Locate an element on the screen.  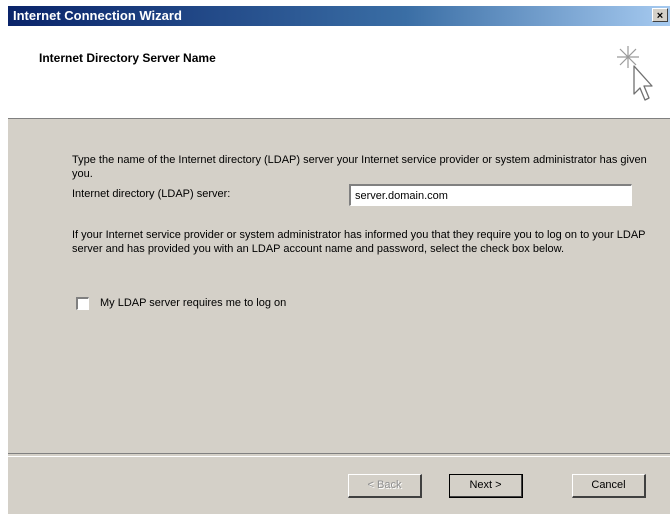
back-button: < Back is located at coordinates (385, 486).